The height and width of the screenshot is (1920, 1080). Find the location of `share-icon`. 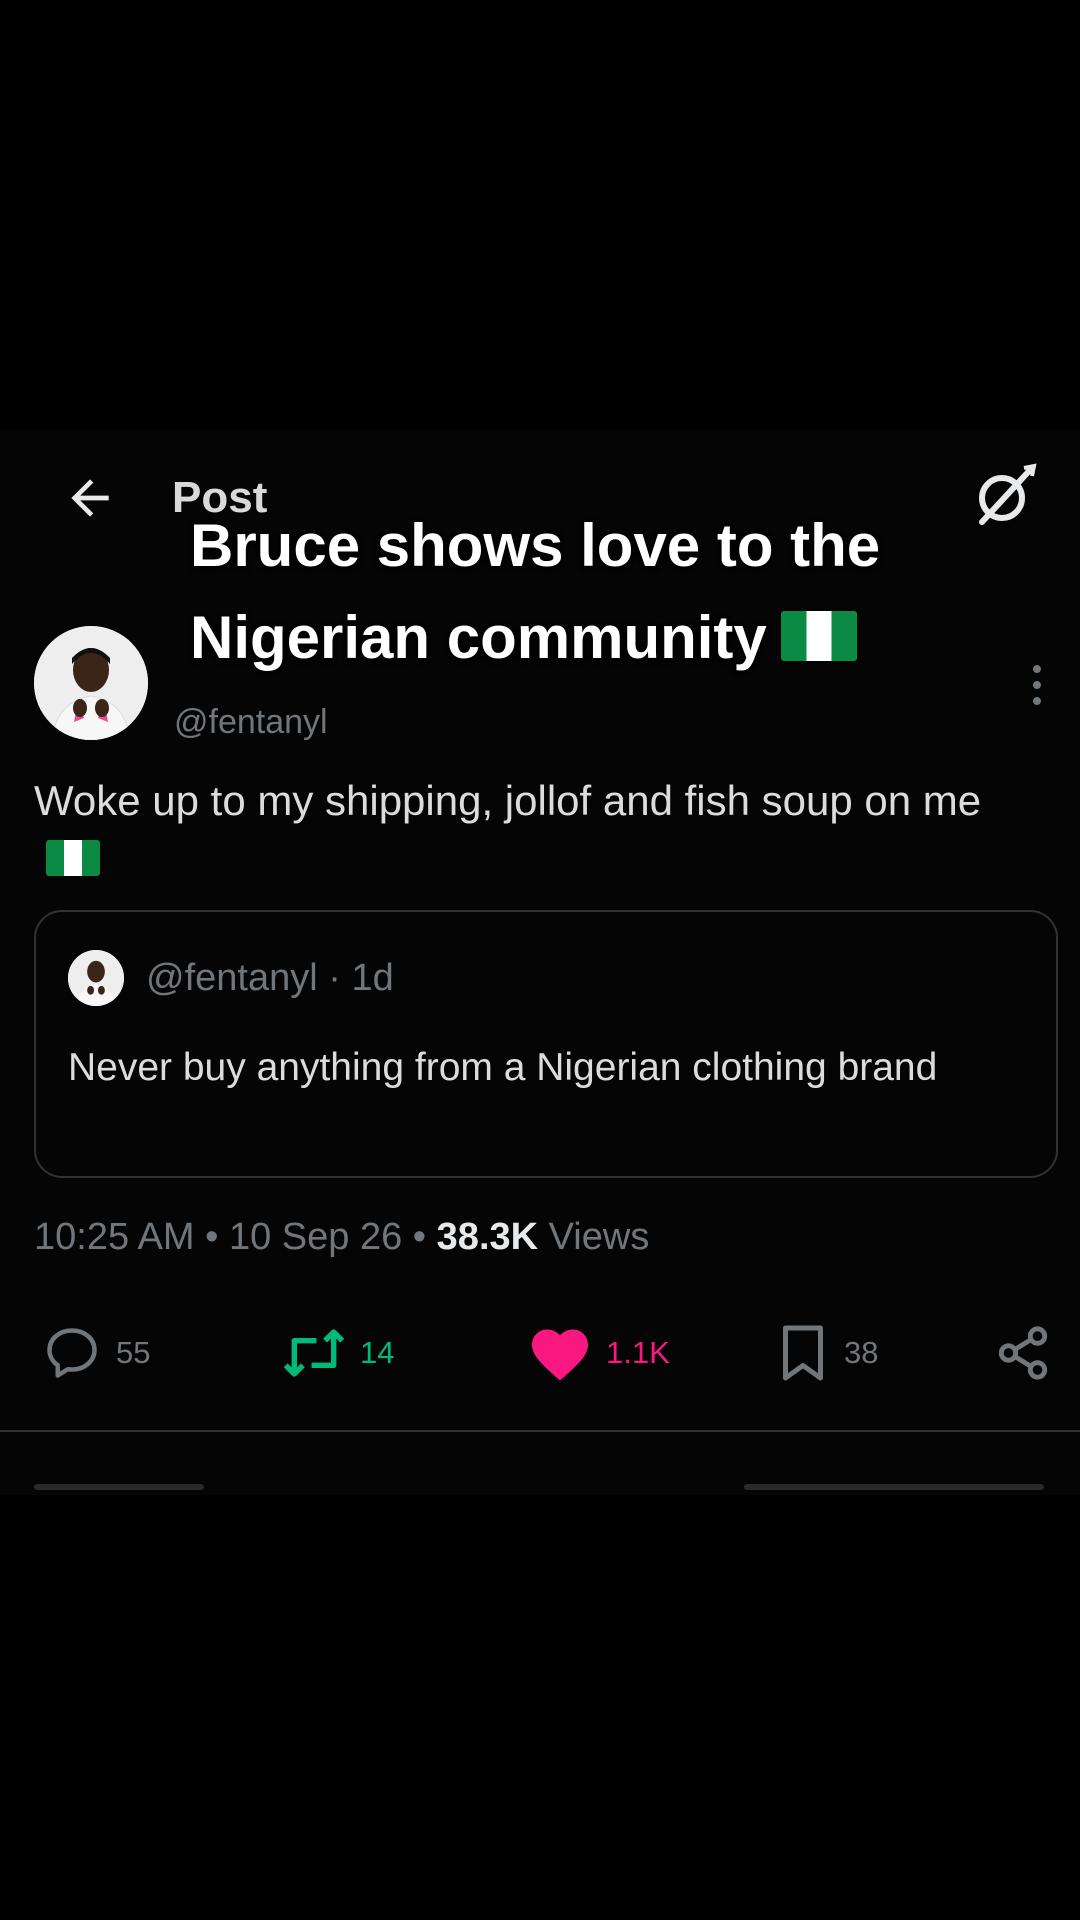

share-icon is located at coordinates (1023, 1353).